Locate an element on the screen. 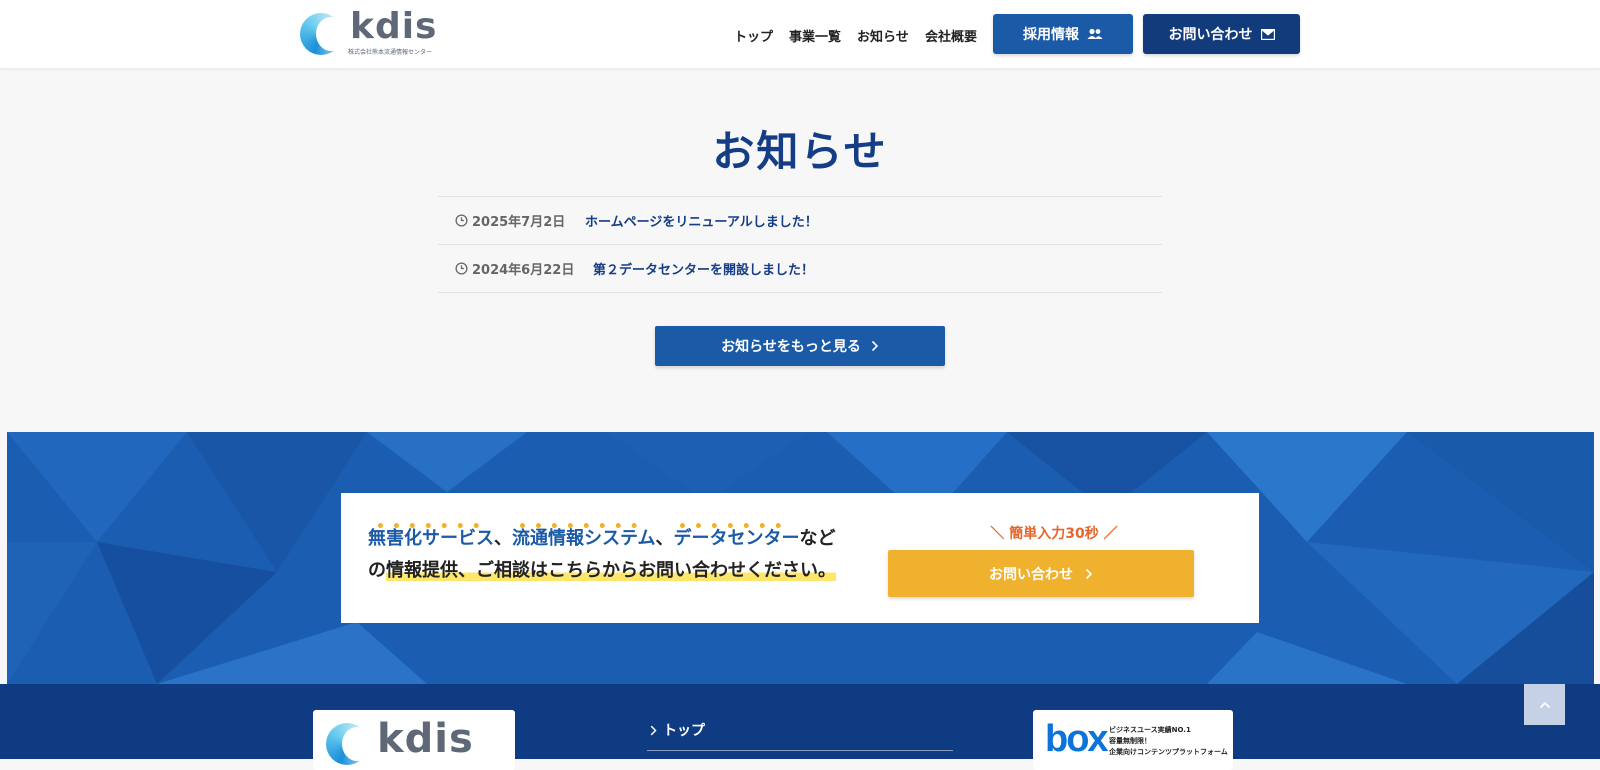  footer-logo: kdis is located at coordinates (414, 740).